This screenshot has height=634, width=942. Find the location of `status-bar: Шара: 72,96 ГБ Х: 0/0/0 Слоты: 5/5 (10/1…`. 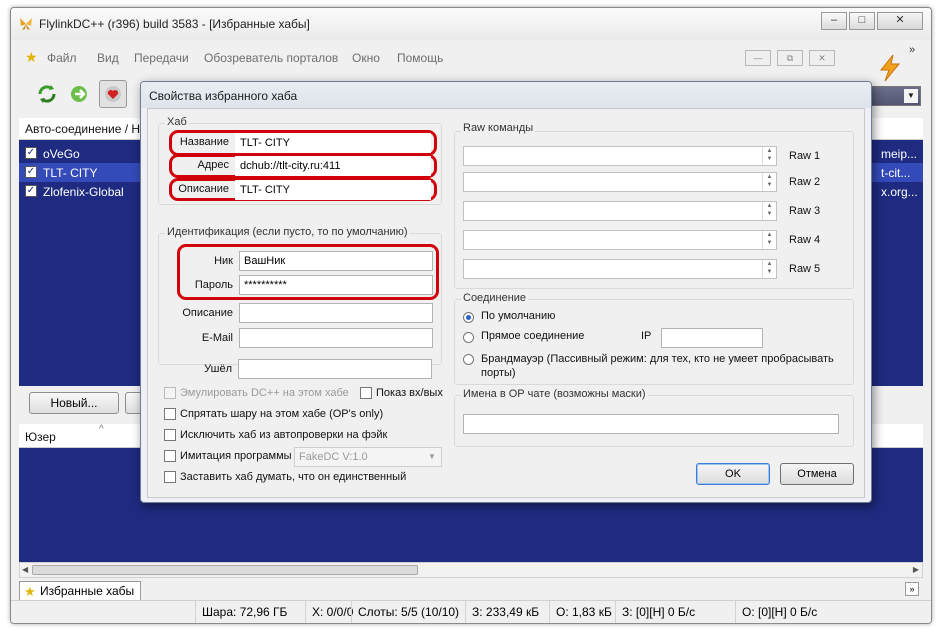

status-bar: Шара: 72,96 ГБ Х: 0/0/0 Слоты: 5/5 (10/1… is located at coordinates (471, 611).